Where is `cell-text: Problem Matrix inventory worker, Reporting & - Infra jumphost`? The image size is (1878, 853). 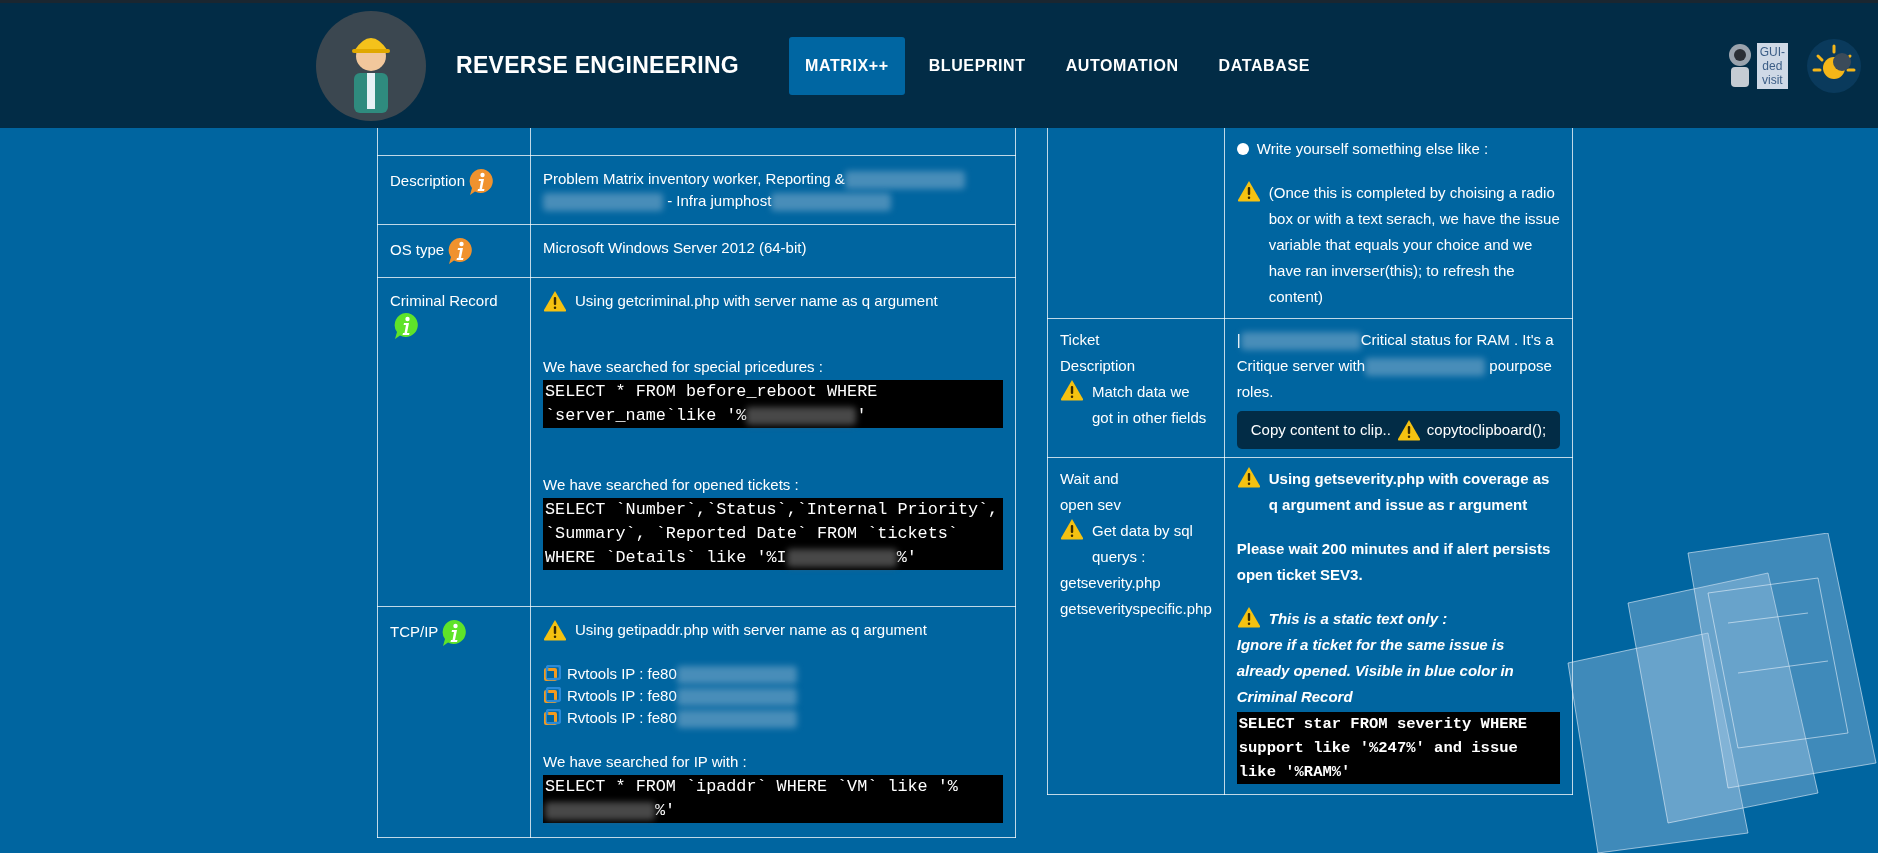
cell-text: Problem Matrix inventory worker, Reporting & - Infra jumphost is located at coordinates (773, 190).